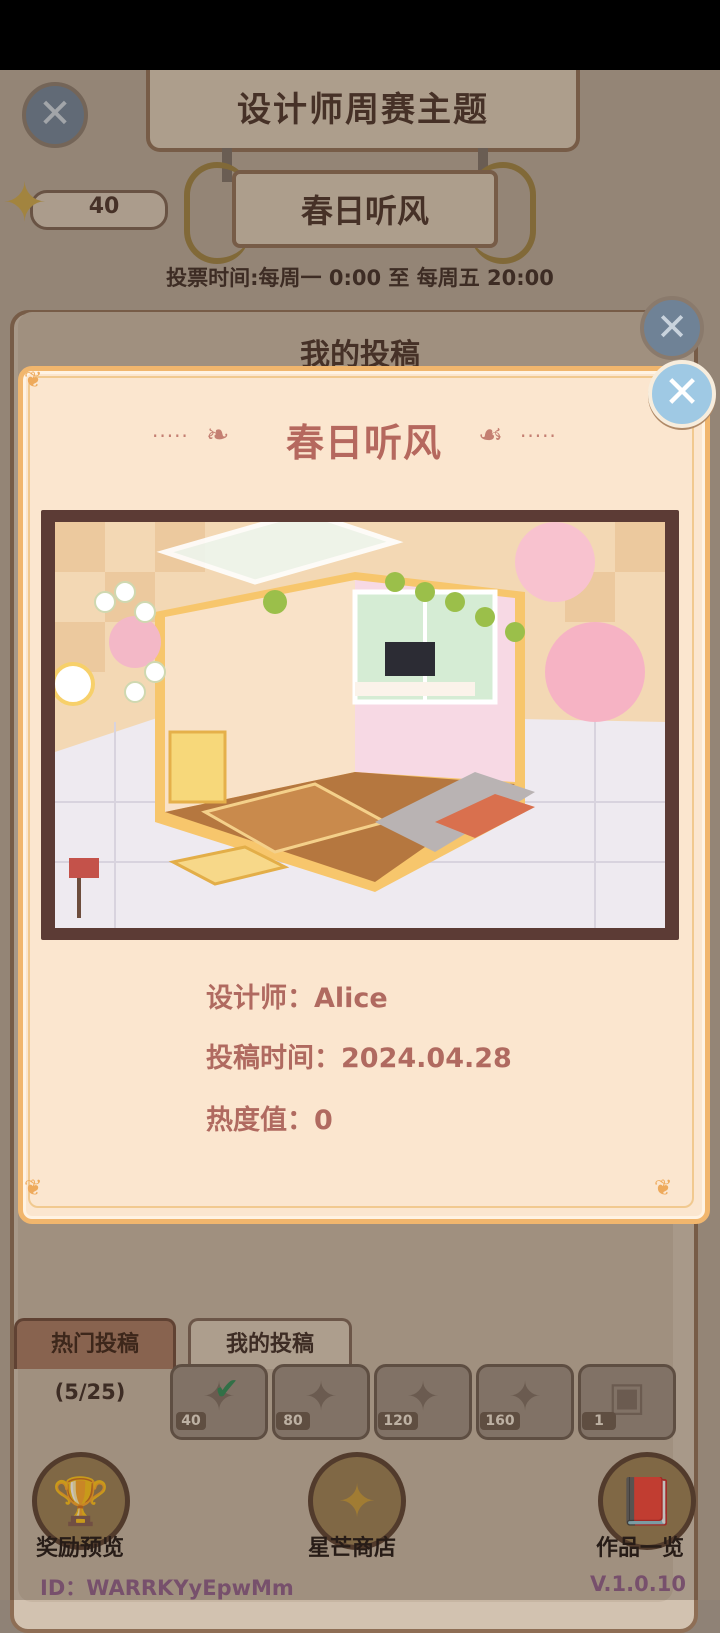 This screenshot has width=720, height=1633. I want to click on modal-title: 春日听风, so click(363, 443).